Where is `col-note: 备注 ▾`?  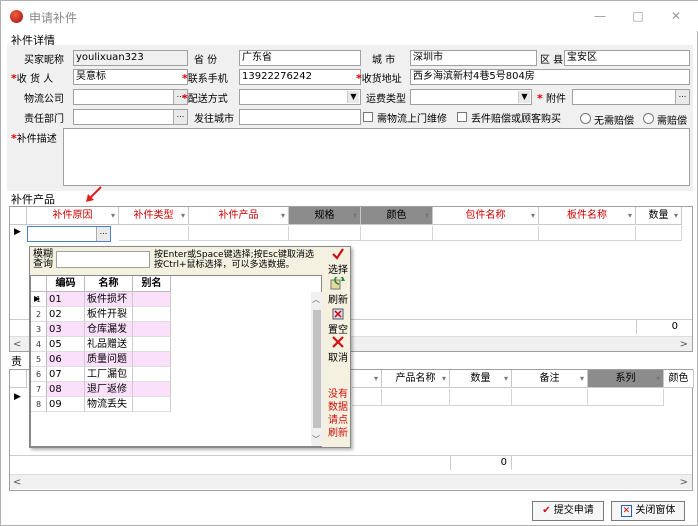 col-note: 备注 ▾ is located at coordinates (550, 379).